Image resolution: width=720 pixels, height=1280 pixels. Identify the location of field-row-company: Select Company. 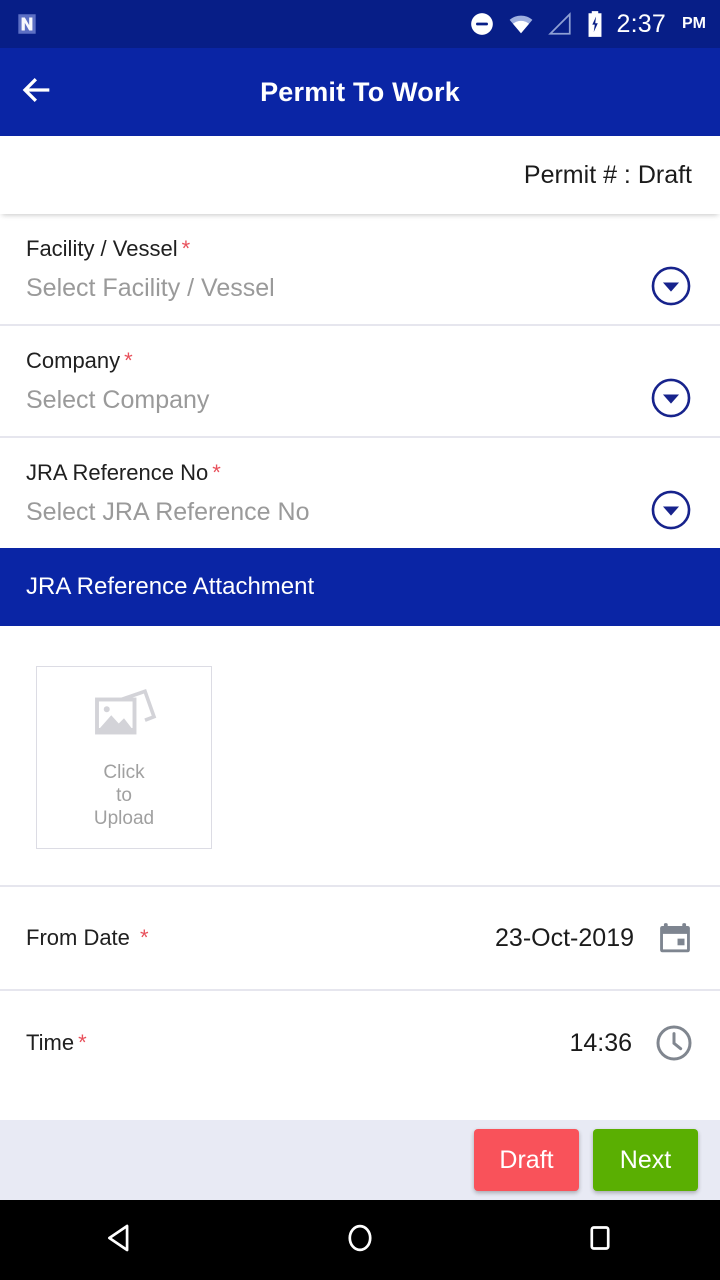
(360, 405).